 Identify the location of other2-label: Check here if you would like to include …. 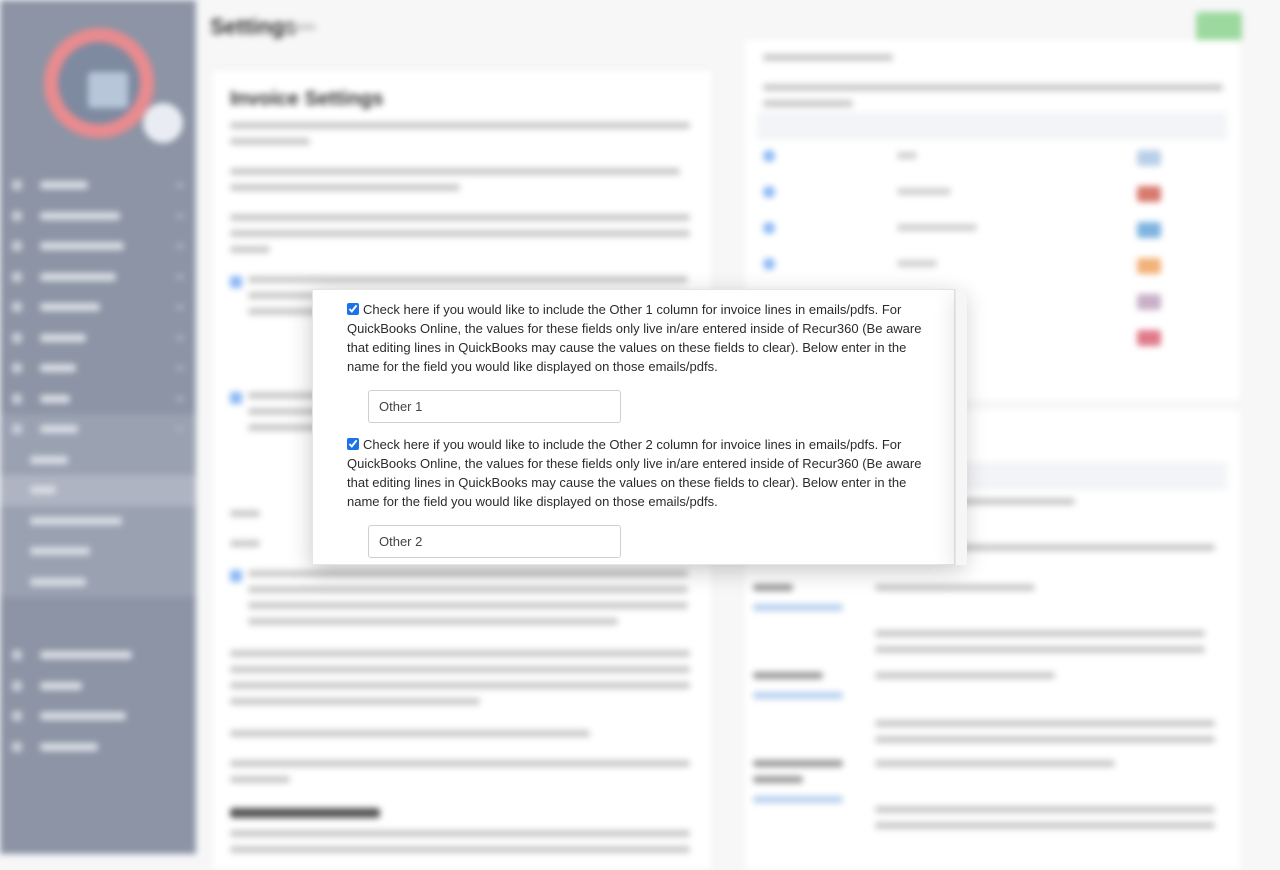
(634, 473).